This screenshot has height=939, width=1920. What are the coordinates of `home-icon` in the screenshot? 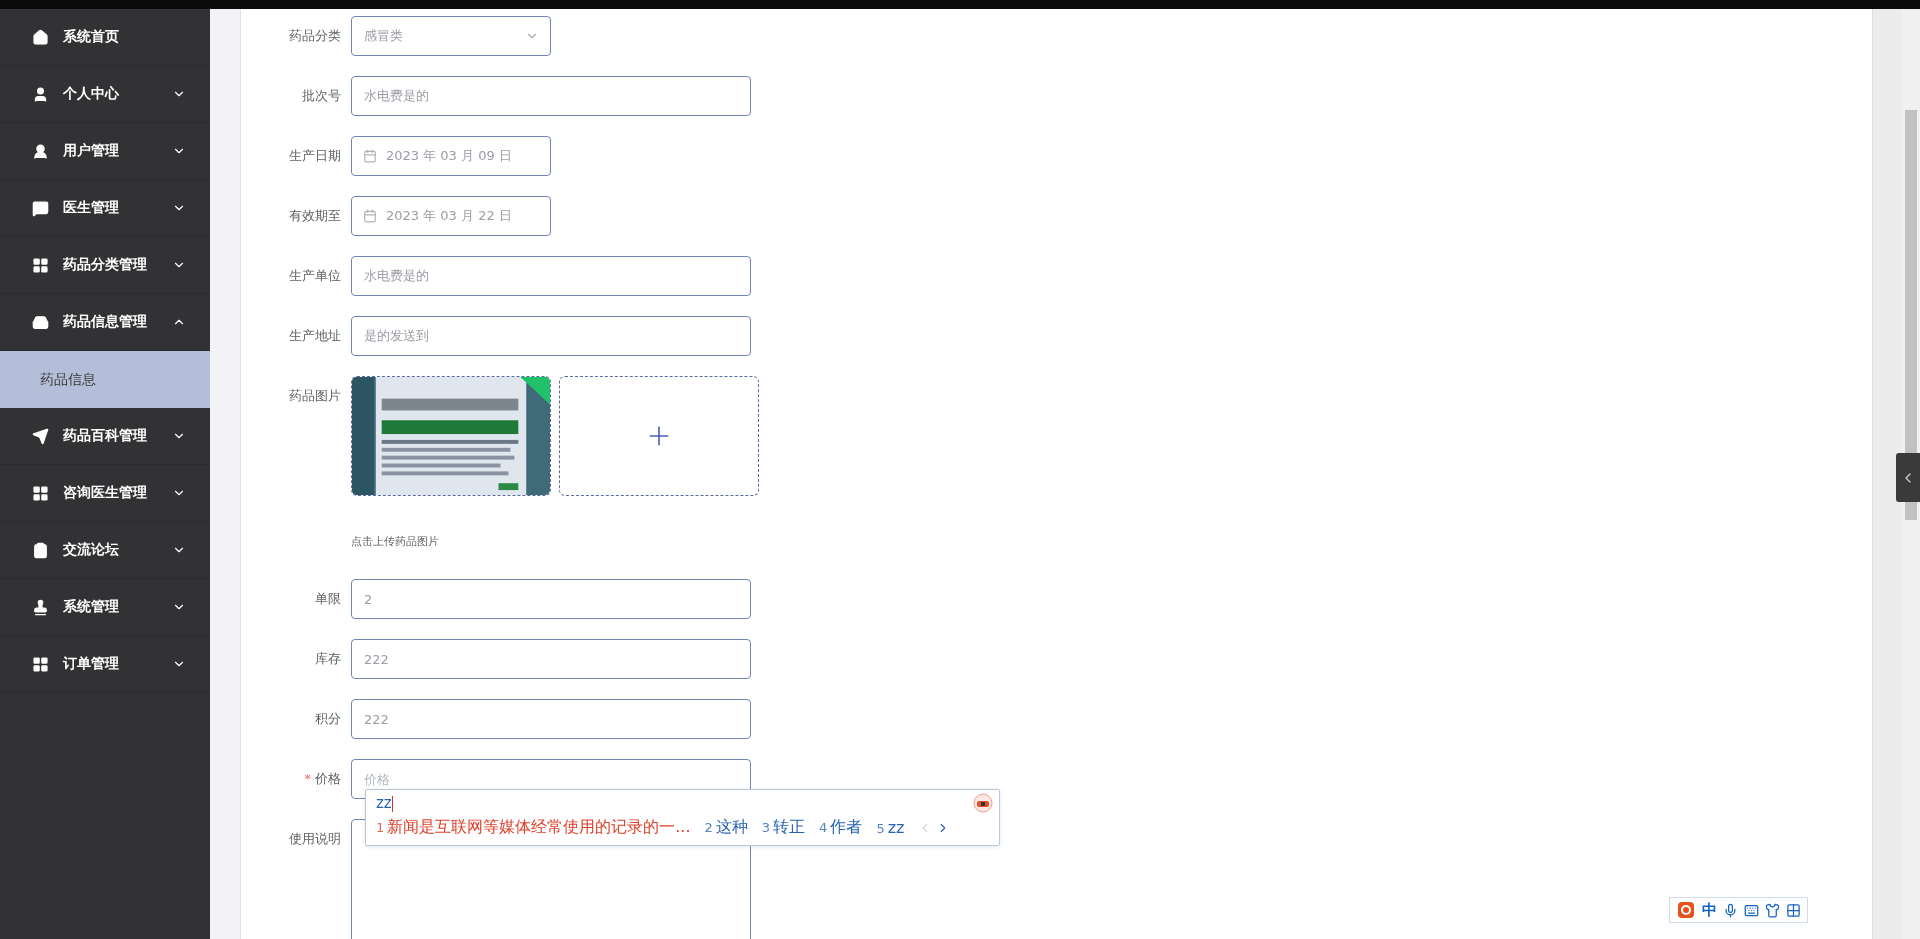 It's located at (40, 37).